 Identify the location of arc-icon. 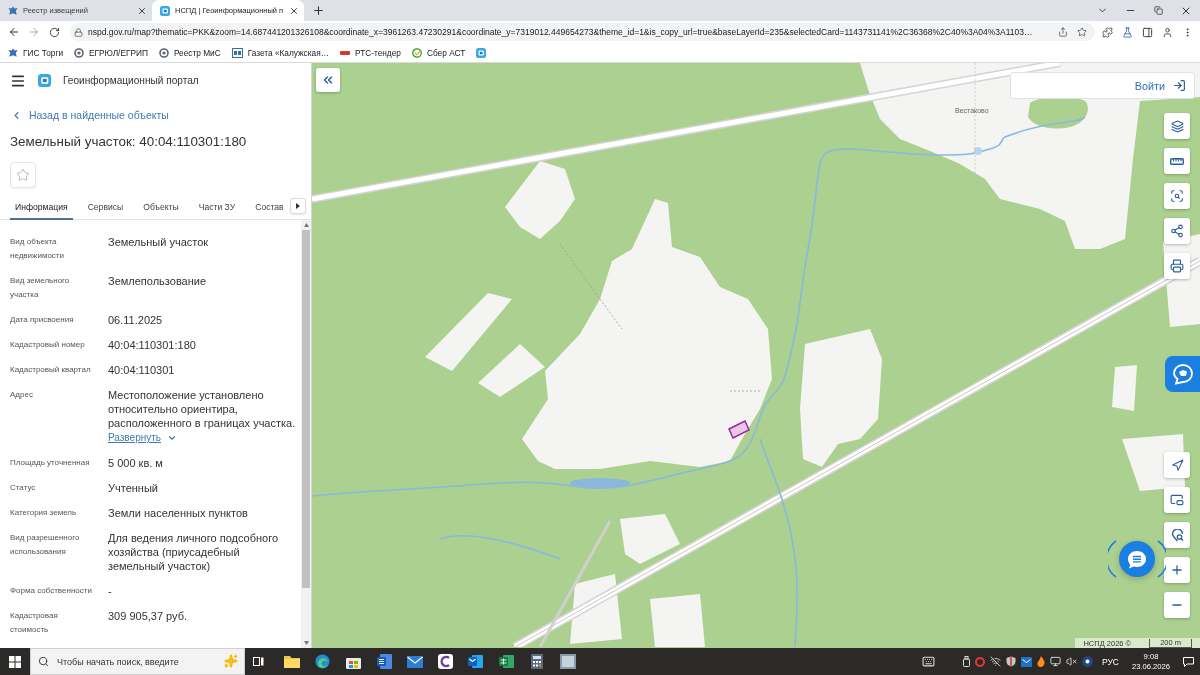
(445, 661).